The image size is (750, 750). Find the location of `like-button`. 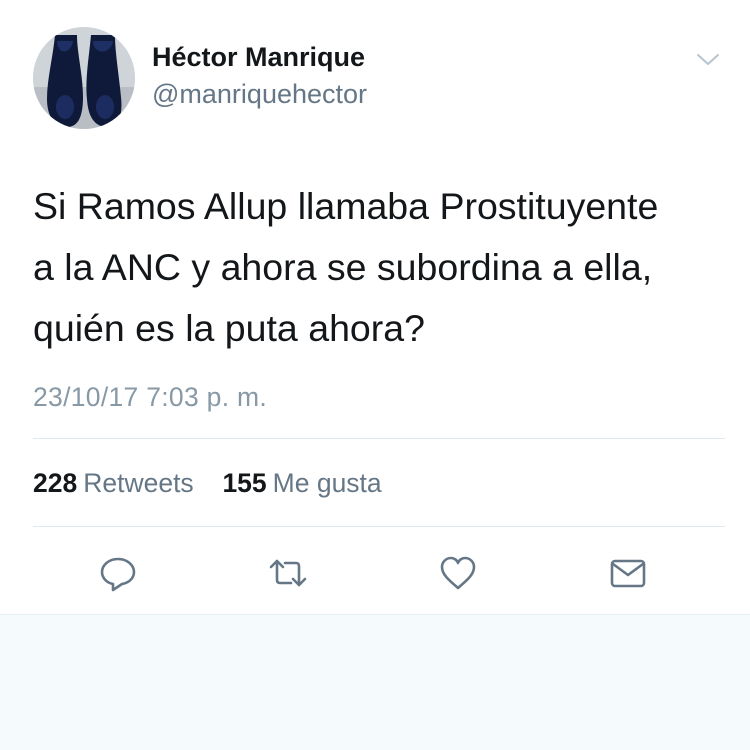

like-button is located at coordinates (458, 573).